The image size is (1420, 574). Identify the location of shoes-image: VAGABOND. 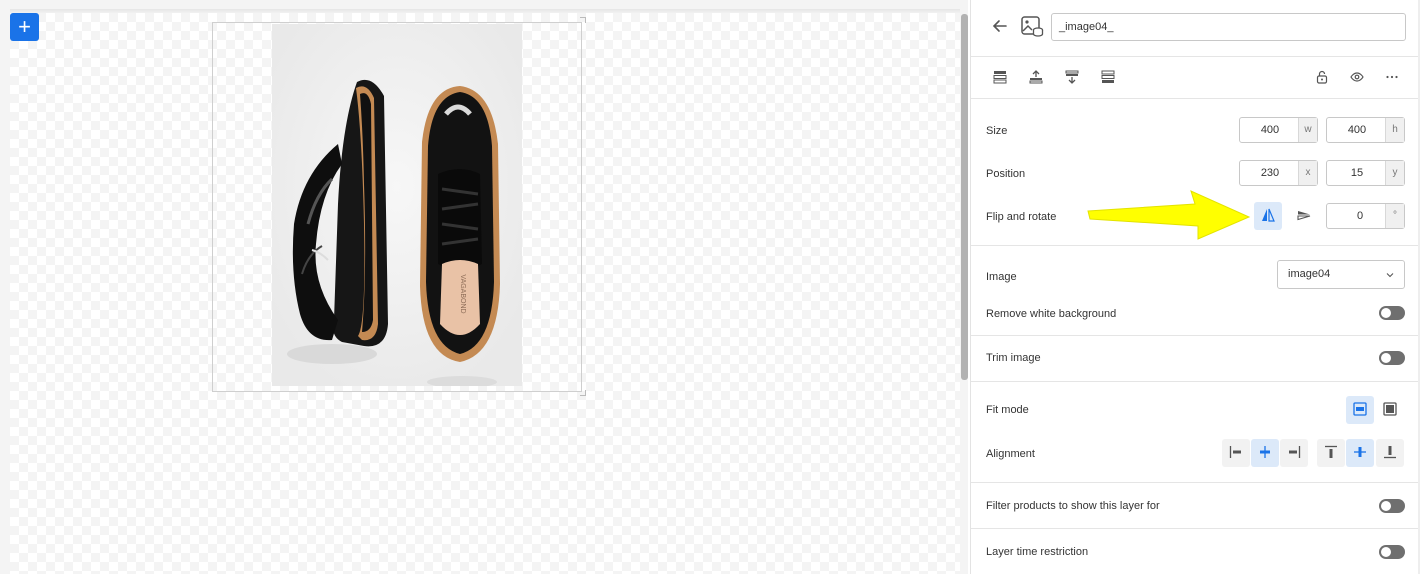
(397, 206).